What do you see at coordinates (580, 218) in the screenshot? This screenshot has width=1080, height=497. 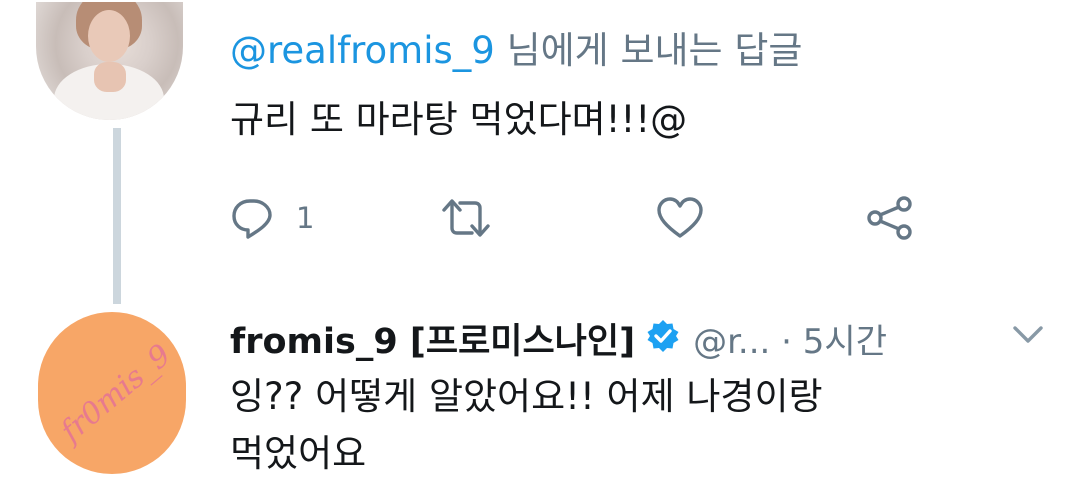 I see `tweet-actions: 1` at bounding box center [580, 218].